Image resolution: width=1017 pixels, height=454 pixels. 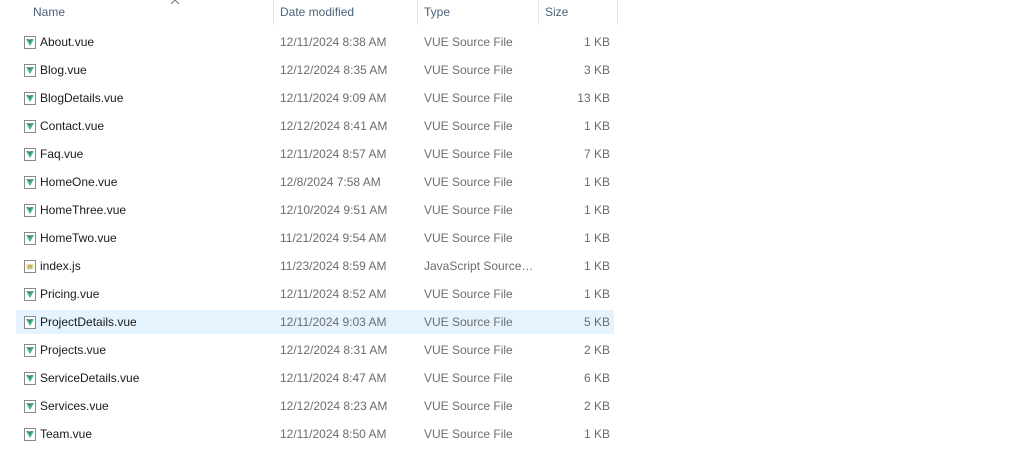 What do you see at coordinates (333, 238) in the screenshot?
I see `file-date-modified: 11/21/2024 9:54 AM` at bounding box center [333, 238].